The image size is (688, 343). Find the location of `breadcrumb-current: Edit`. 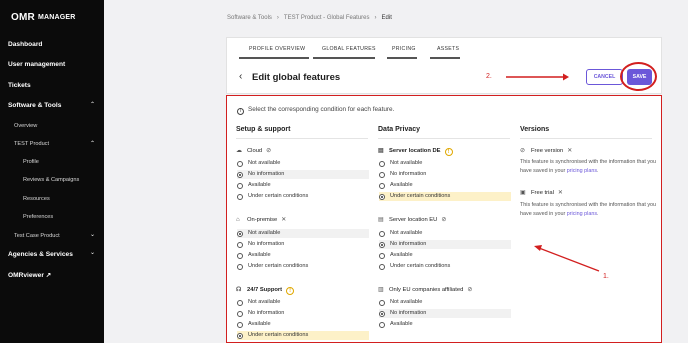

breadcrumb-current: Edit is located at coordinates (386, 18).